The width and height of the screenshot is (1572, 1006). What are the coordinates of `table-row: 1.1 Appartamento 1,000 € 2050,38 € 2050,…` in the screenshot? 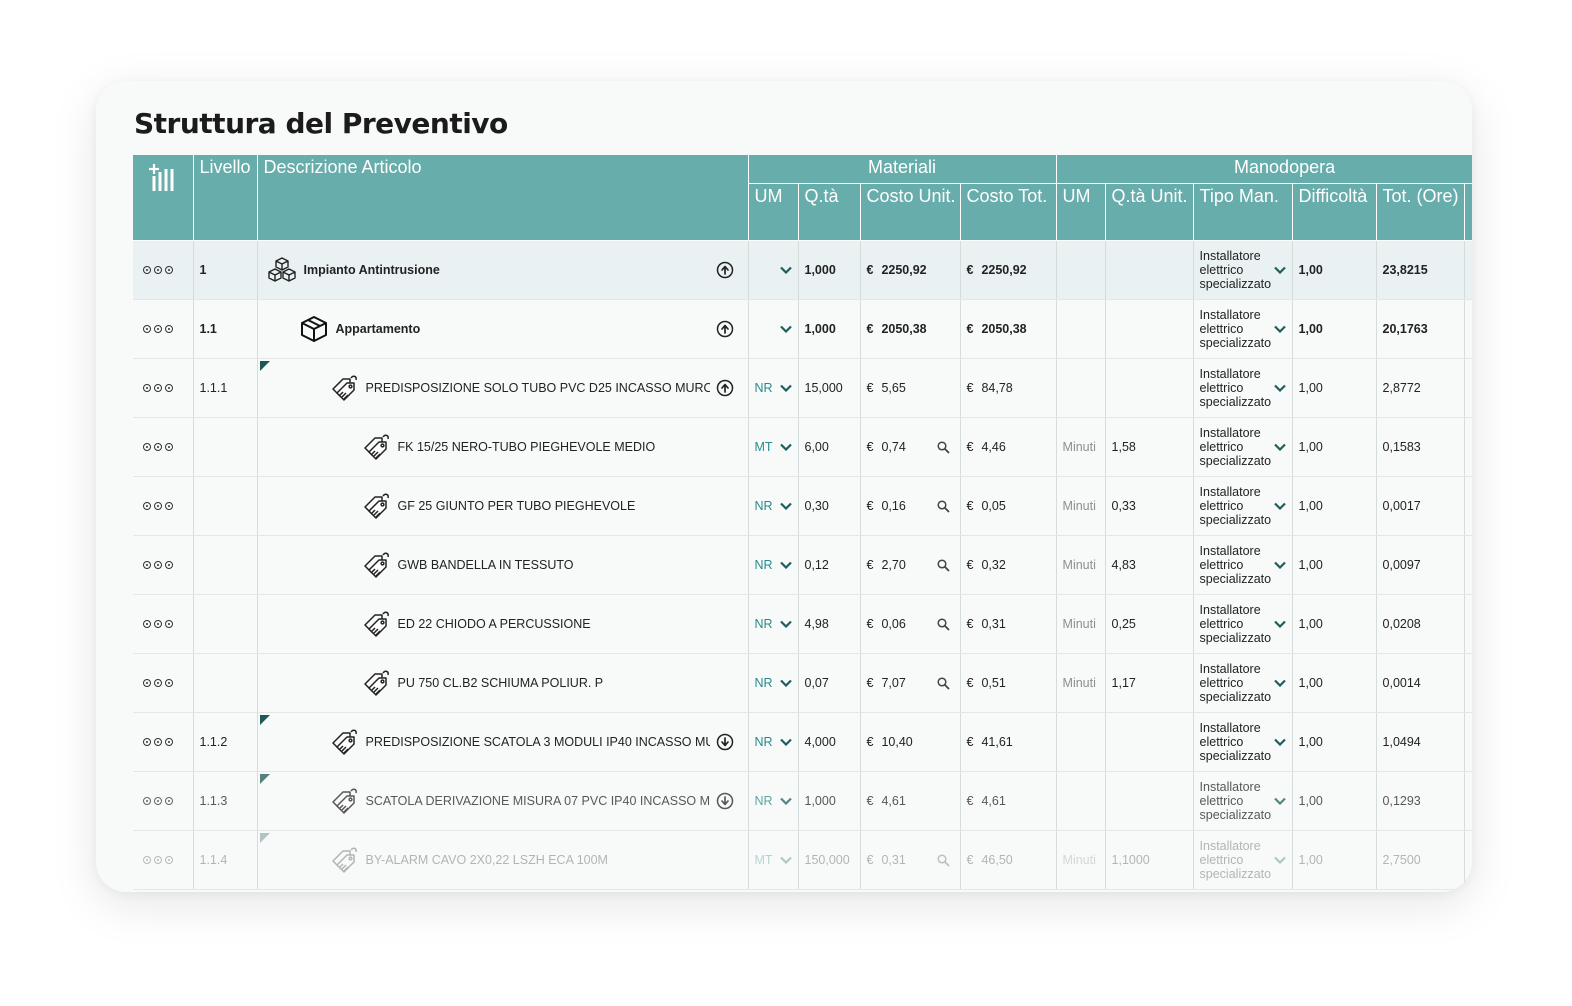 It's located at (802, 329).